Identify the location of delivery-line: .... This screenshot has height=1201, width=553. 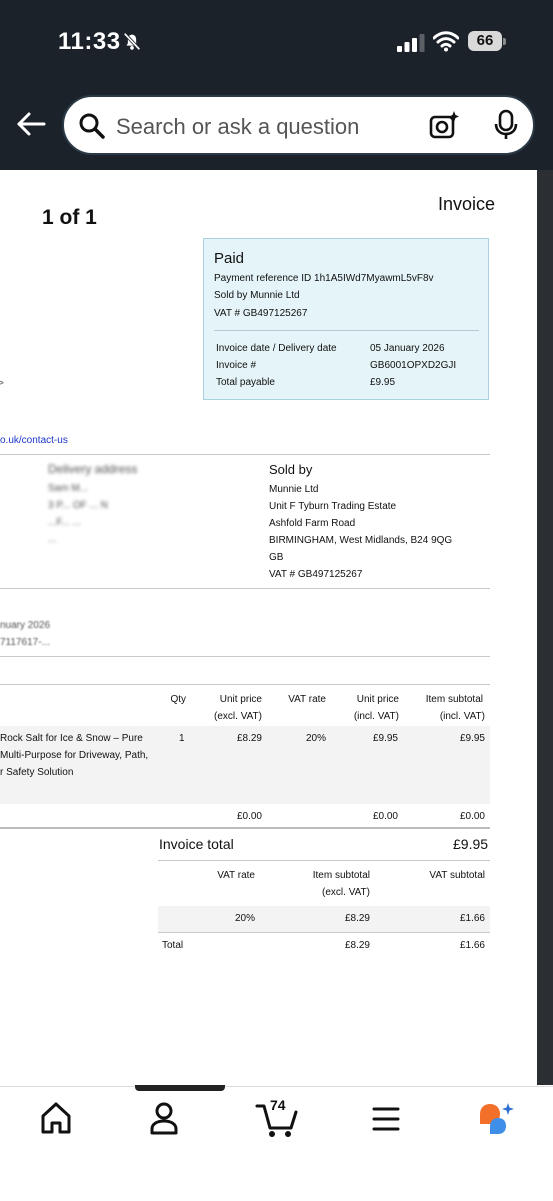
(52, 539).